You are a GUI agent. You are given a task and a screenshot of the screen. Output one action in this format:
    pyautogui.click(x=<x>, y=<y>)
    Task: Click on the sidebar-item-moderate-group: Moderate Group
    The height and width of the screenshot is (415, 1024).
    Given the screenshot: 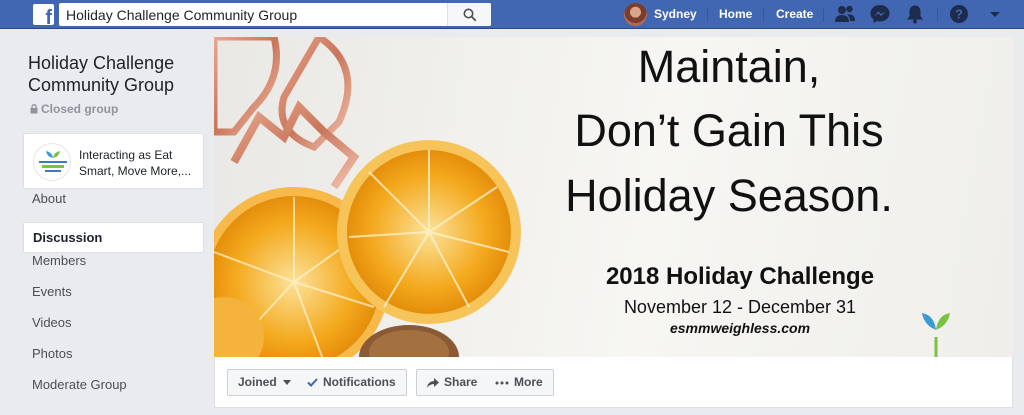 What is the action you would take?
    pyautogui.click(x=113, y=392)
    